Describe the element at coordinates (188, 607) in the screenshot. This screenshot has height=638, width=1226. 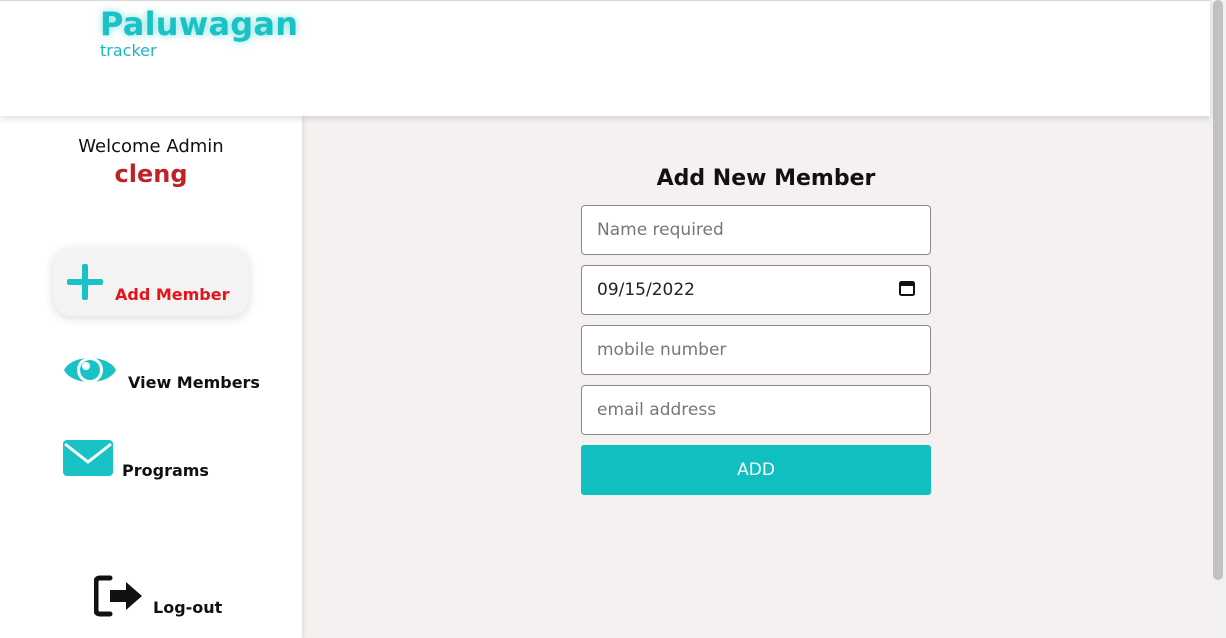
I see `sidebar-item-label: Log-out` at that location.